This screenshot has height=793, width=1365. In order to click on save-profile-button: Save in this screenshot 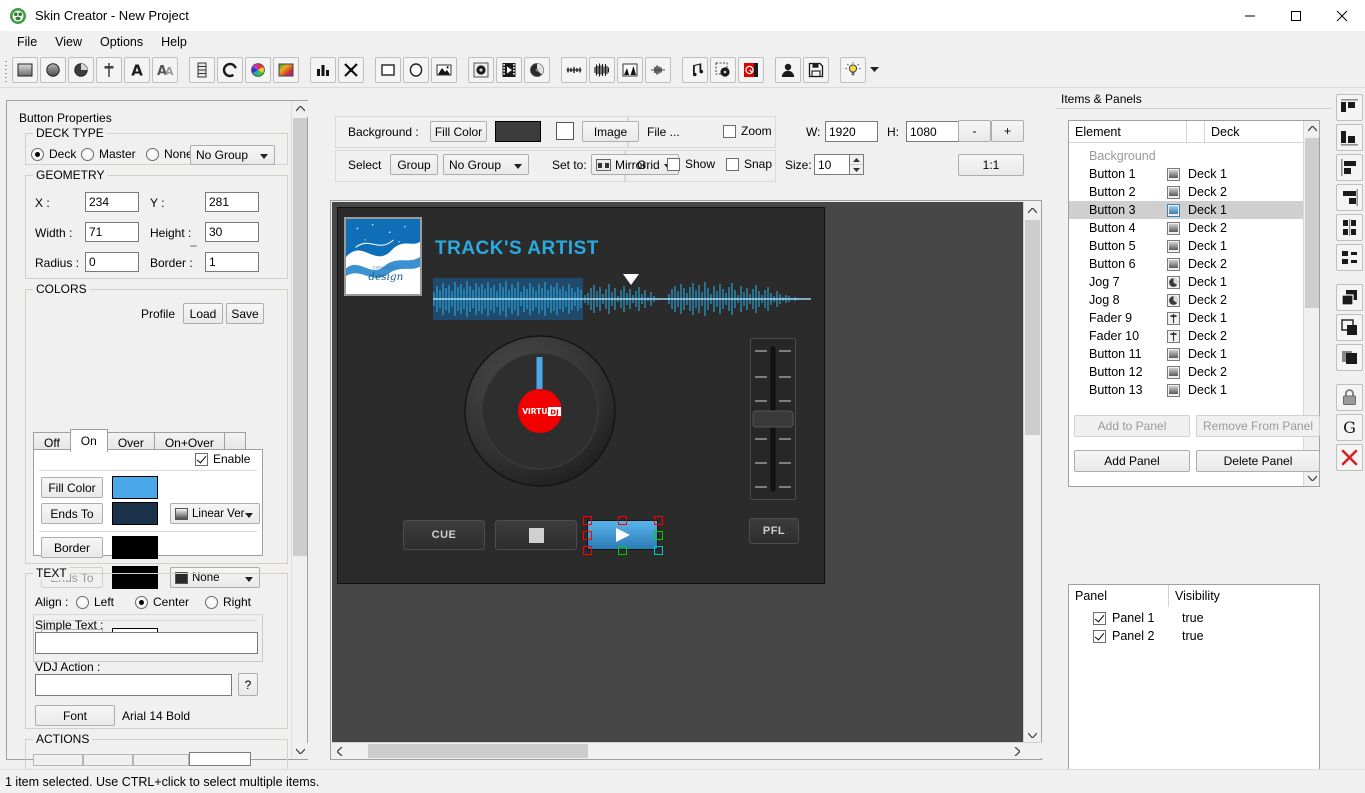, I will do `click(245, 313)`.